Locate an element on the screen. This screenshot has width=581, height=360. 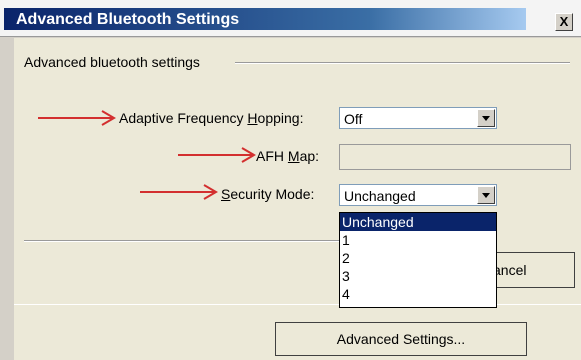
title-bar: Advanced Bluetooth Settings X is located at coordinates (290, 18).